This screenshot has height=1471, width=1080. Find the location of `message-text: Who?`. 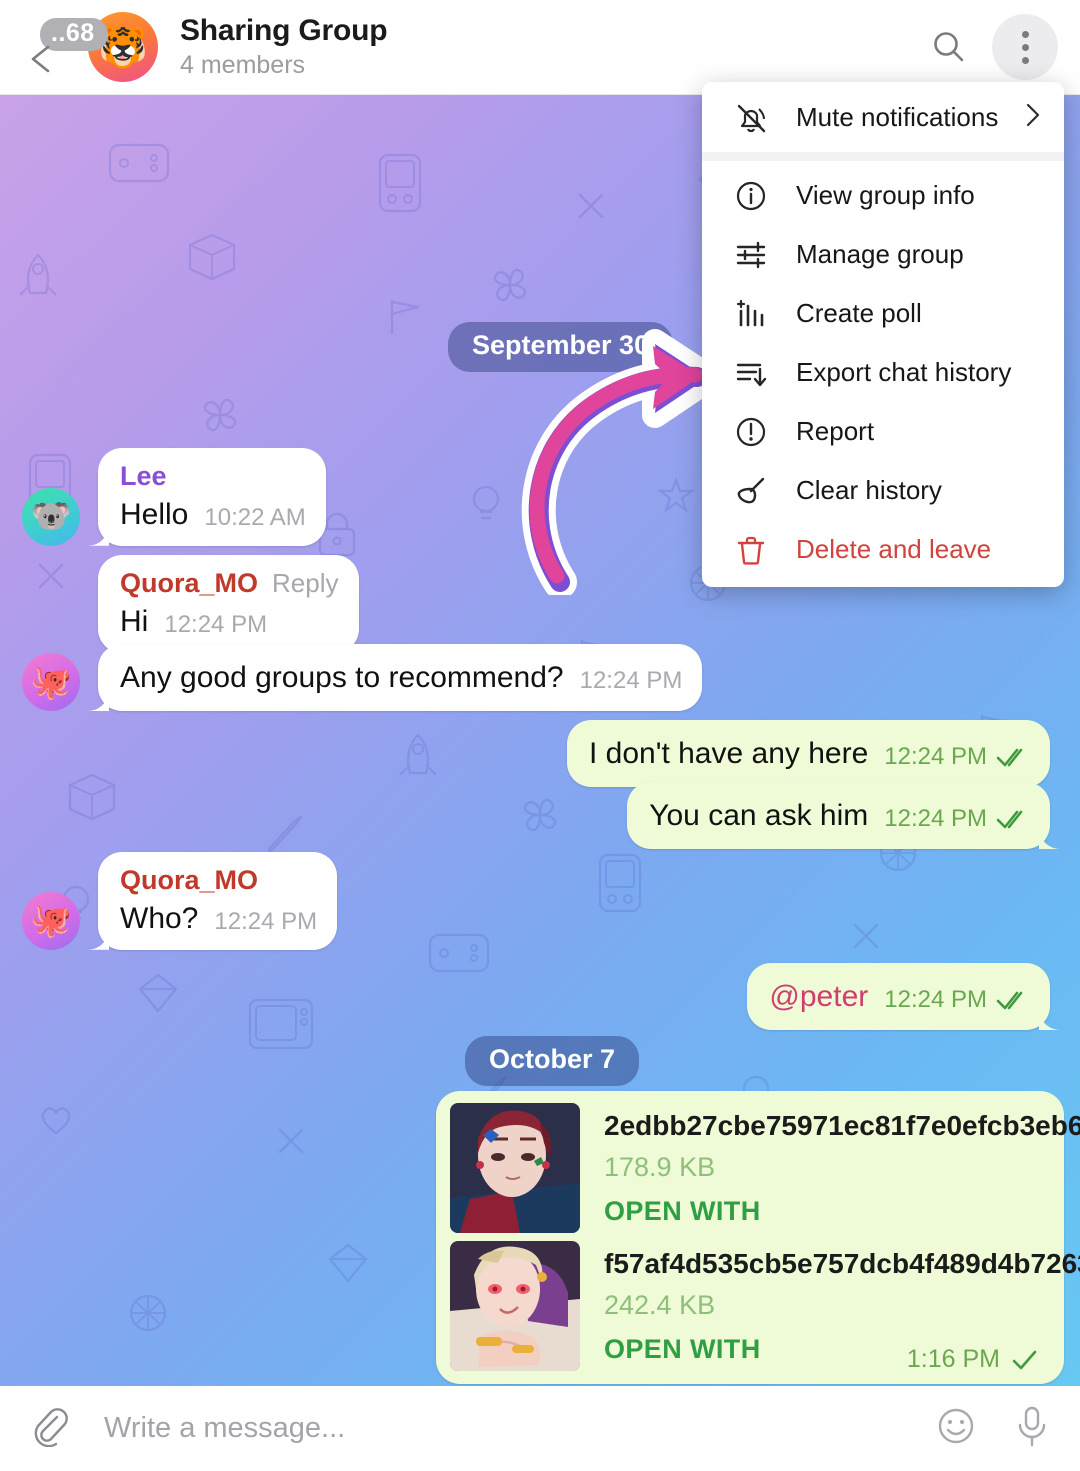

message-text: Who? is located at coordinates (159, 918).